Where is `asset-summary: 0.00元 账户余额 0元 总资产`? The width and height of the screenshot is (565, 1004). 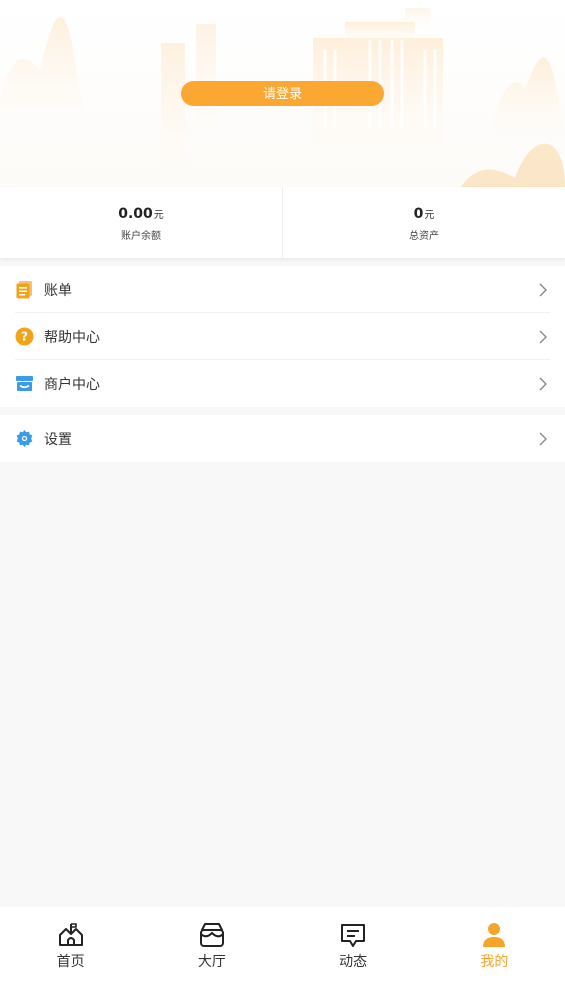 asset-summary: 0.00元 账户余额 0元 总资产 is located at coordinates (282, 222).